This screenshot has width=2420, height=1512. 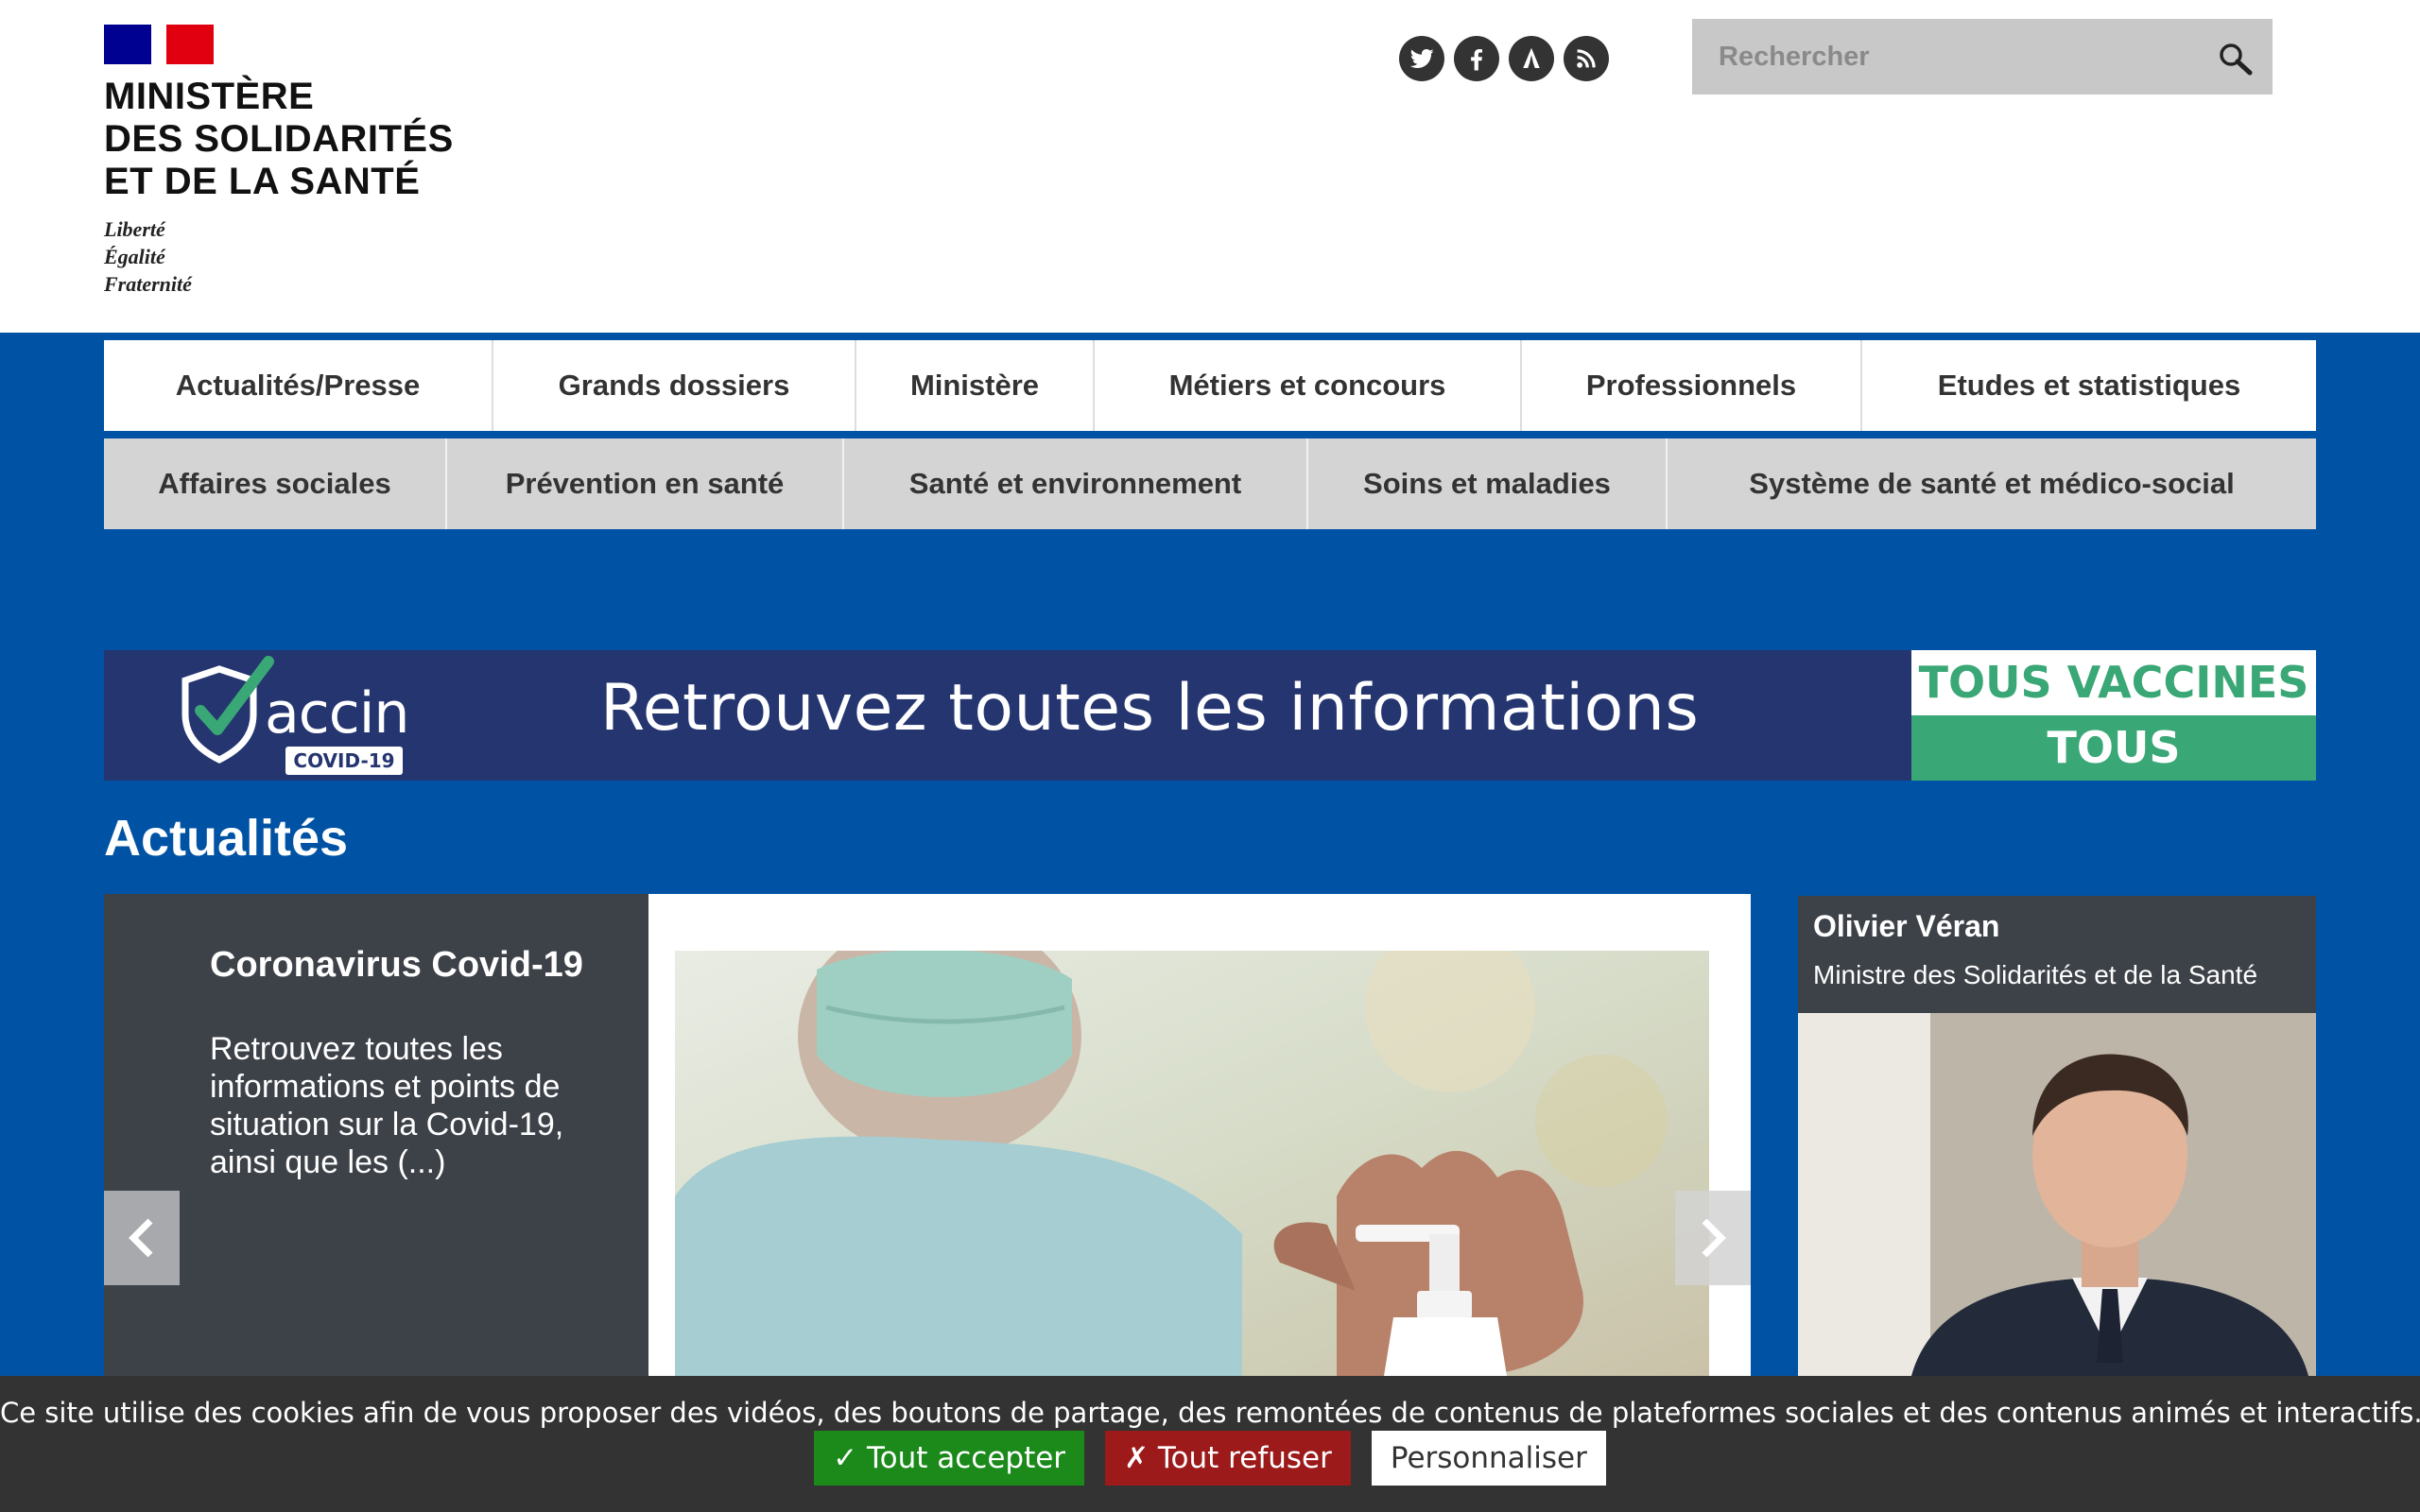 I want to click on minister-name: Olivier Véran, so click(x=1906, y=926).